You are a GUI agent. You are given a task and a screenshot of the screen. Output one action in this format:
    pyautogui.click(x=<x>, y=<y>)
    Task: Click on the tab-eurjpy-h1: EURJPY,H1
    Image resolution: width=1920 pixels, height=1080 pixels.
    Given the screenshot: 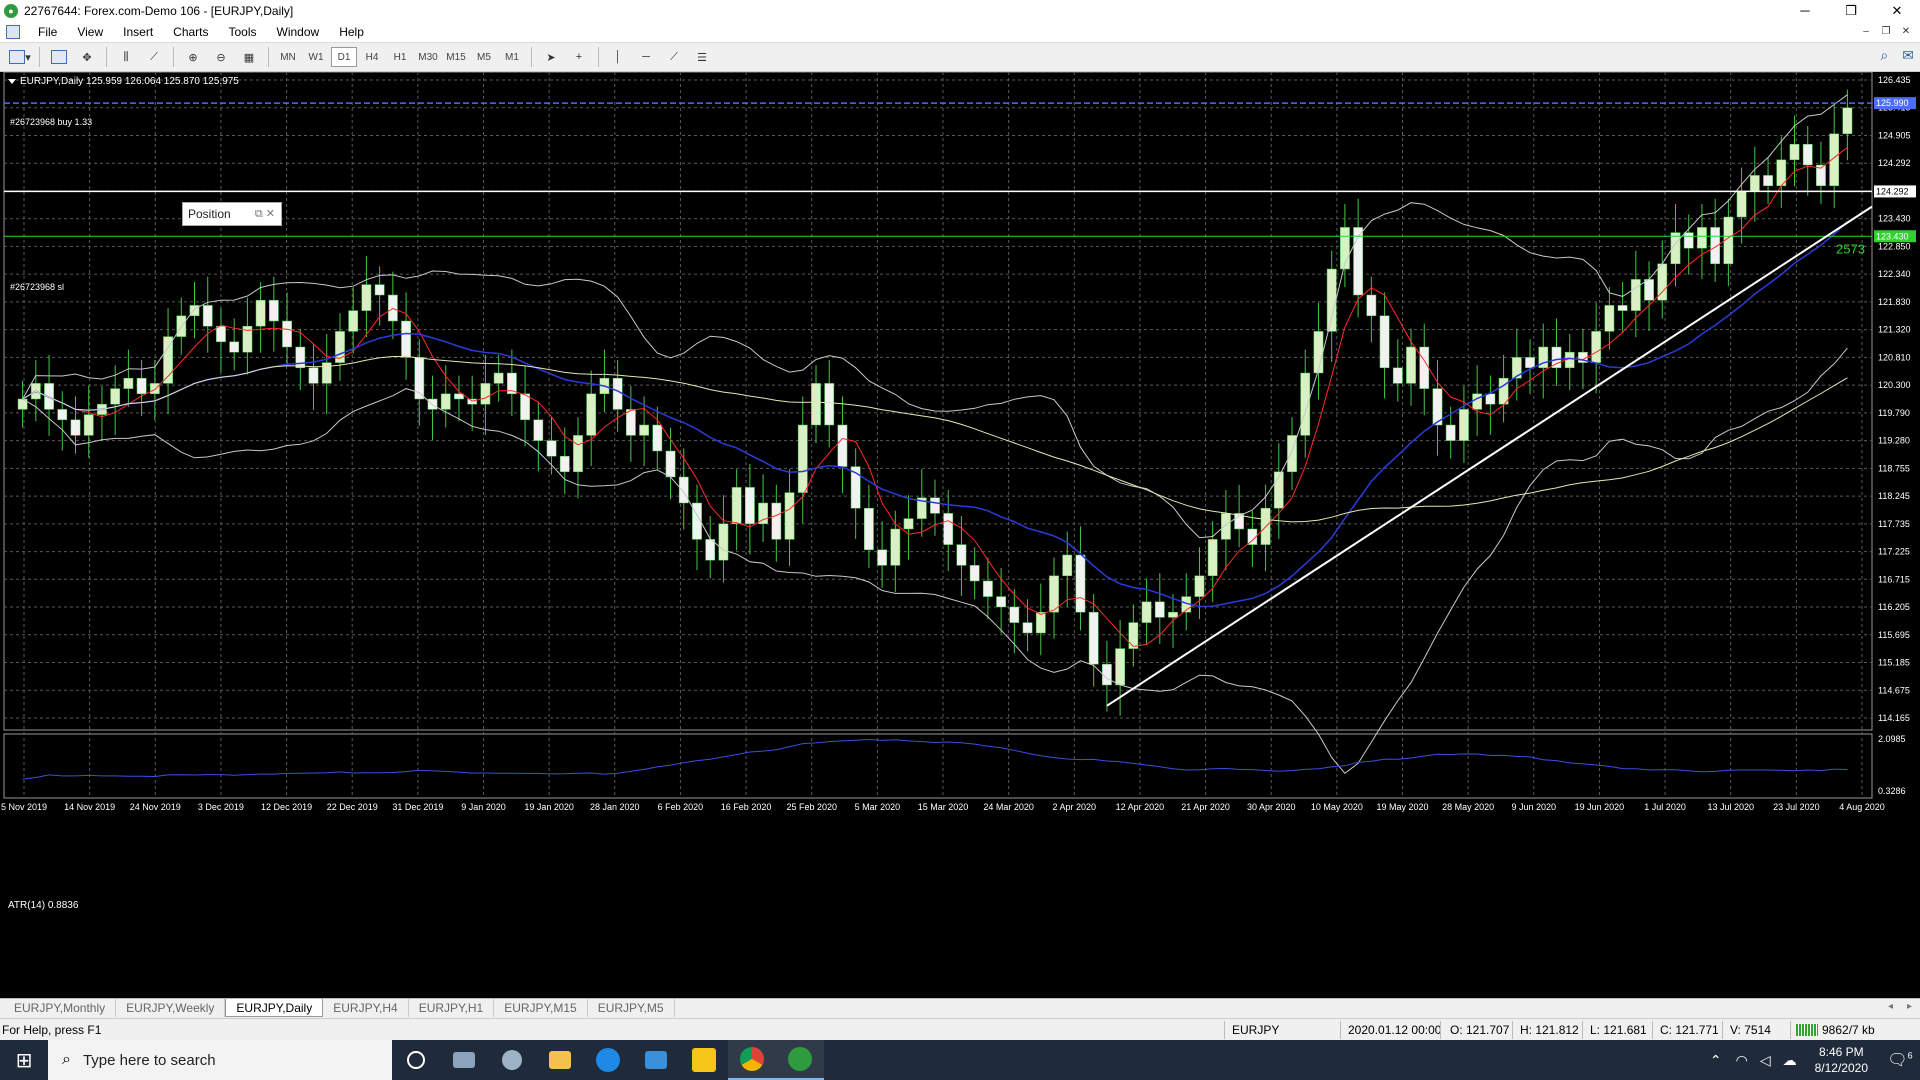 What is the action you would take?
    pyautogui.click(x=452, y=1008)
    